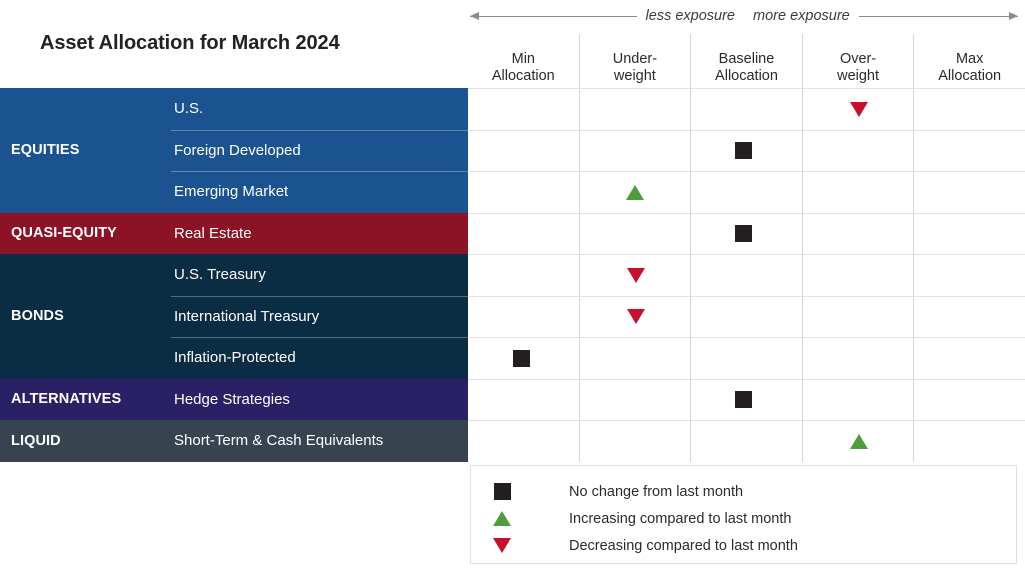 This screenshot has height=571, width=1025. I want to click on green-up-triangle-icon, so click(502, 518).